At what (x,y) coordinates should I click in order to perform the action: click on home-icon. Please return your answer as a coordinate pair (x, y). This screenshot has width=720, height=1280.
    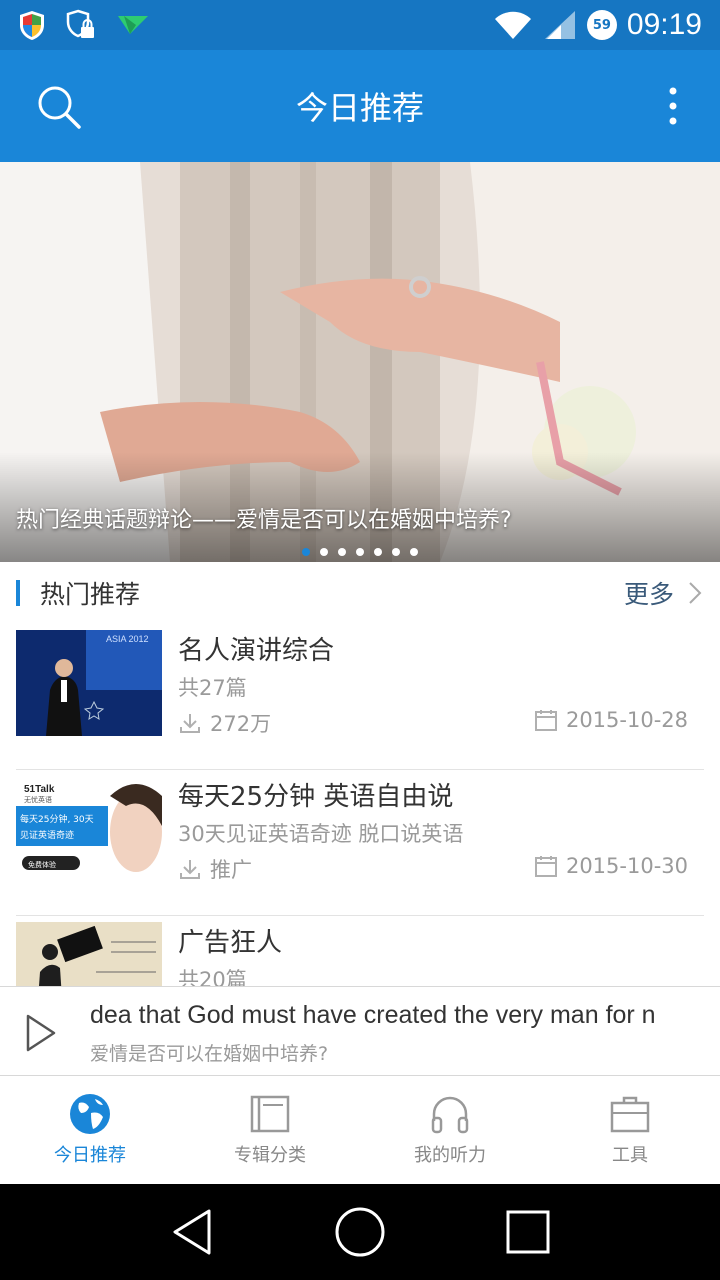
    Looking at the image, I should click on (360, 1232).